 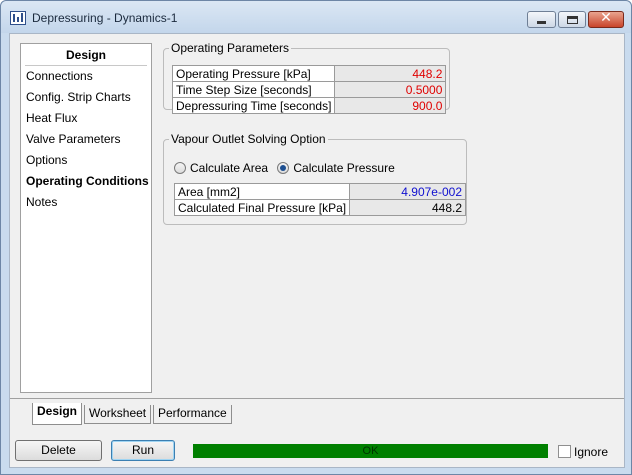 What do you see at coordinates (230, 48) in the screenshot?
I see `operating-parameters-title: Operating Parameters` at bounding box center [230, 48].